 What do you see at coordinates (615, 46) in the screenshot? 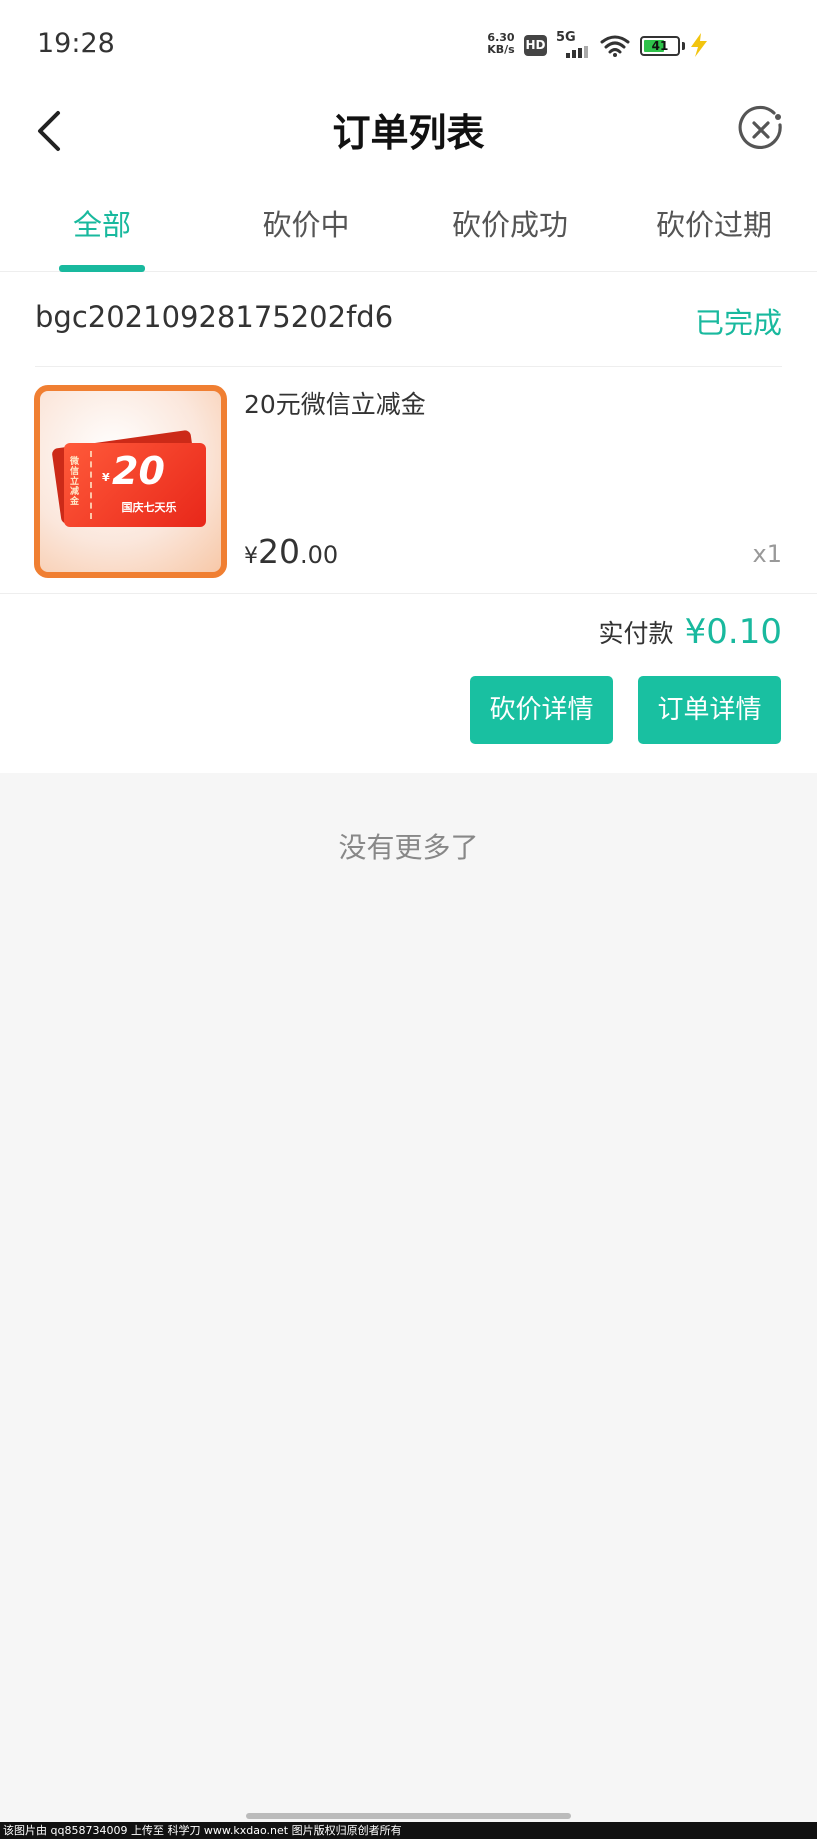
I see `wifi-icon` at bounding box center [615, 46].